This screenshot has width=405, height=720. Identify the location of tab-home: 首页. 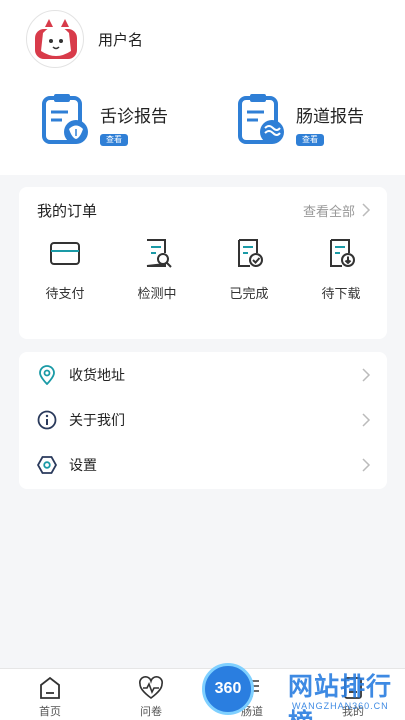
(50, 694).